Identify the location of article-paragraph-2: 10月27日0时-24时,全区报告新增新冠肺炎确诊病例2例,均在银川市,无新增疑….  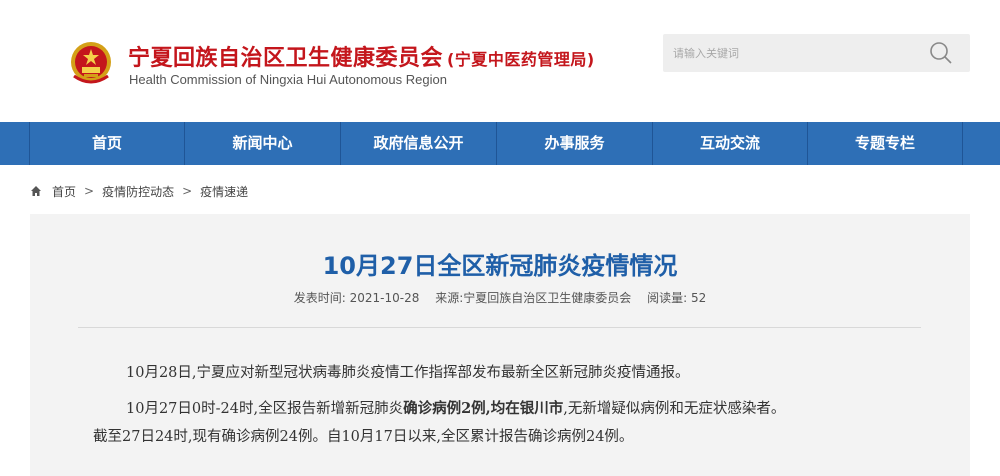
(455, 407).